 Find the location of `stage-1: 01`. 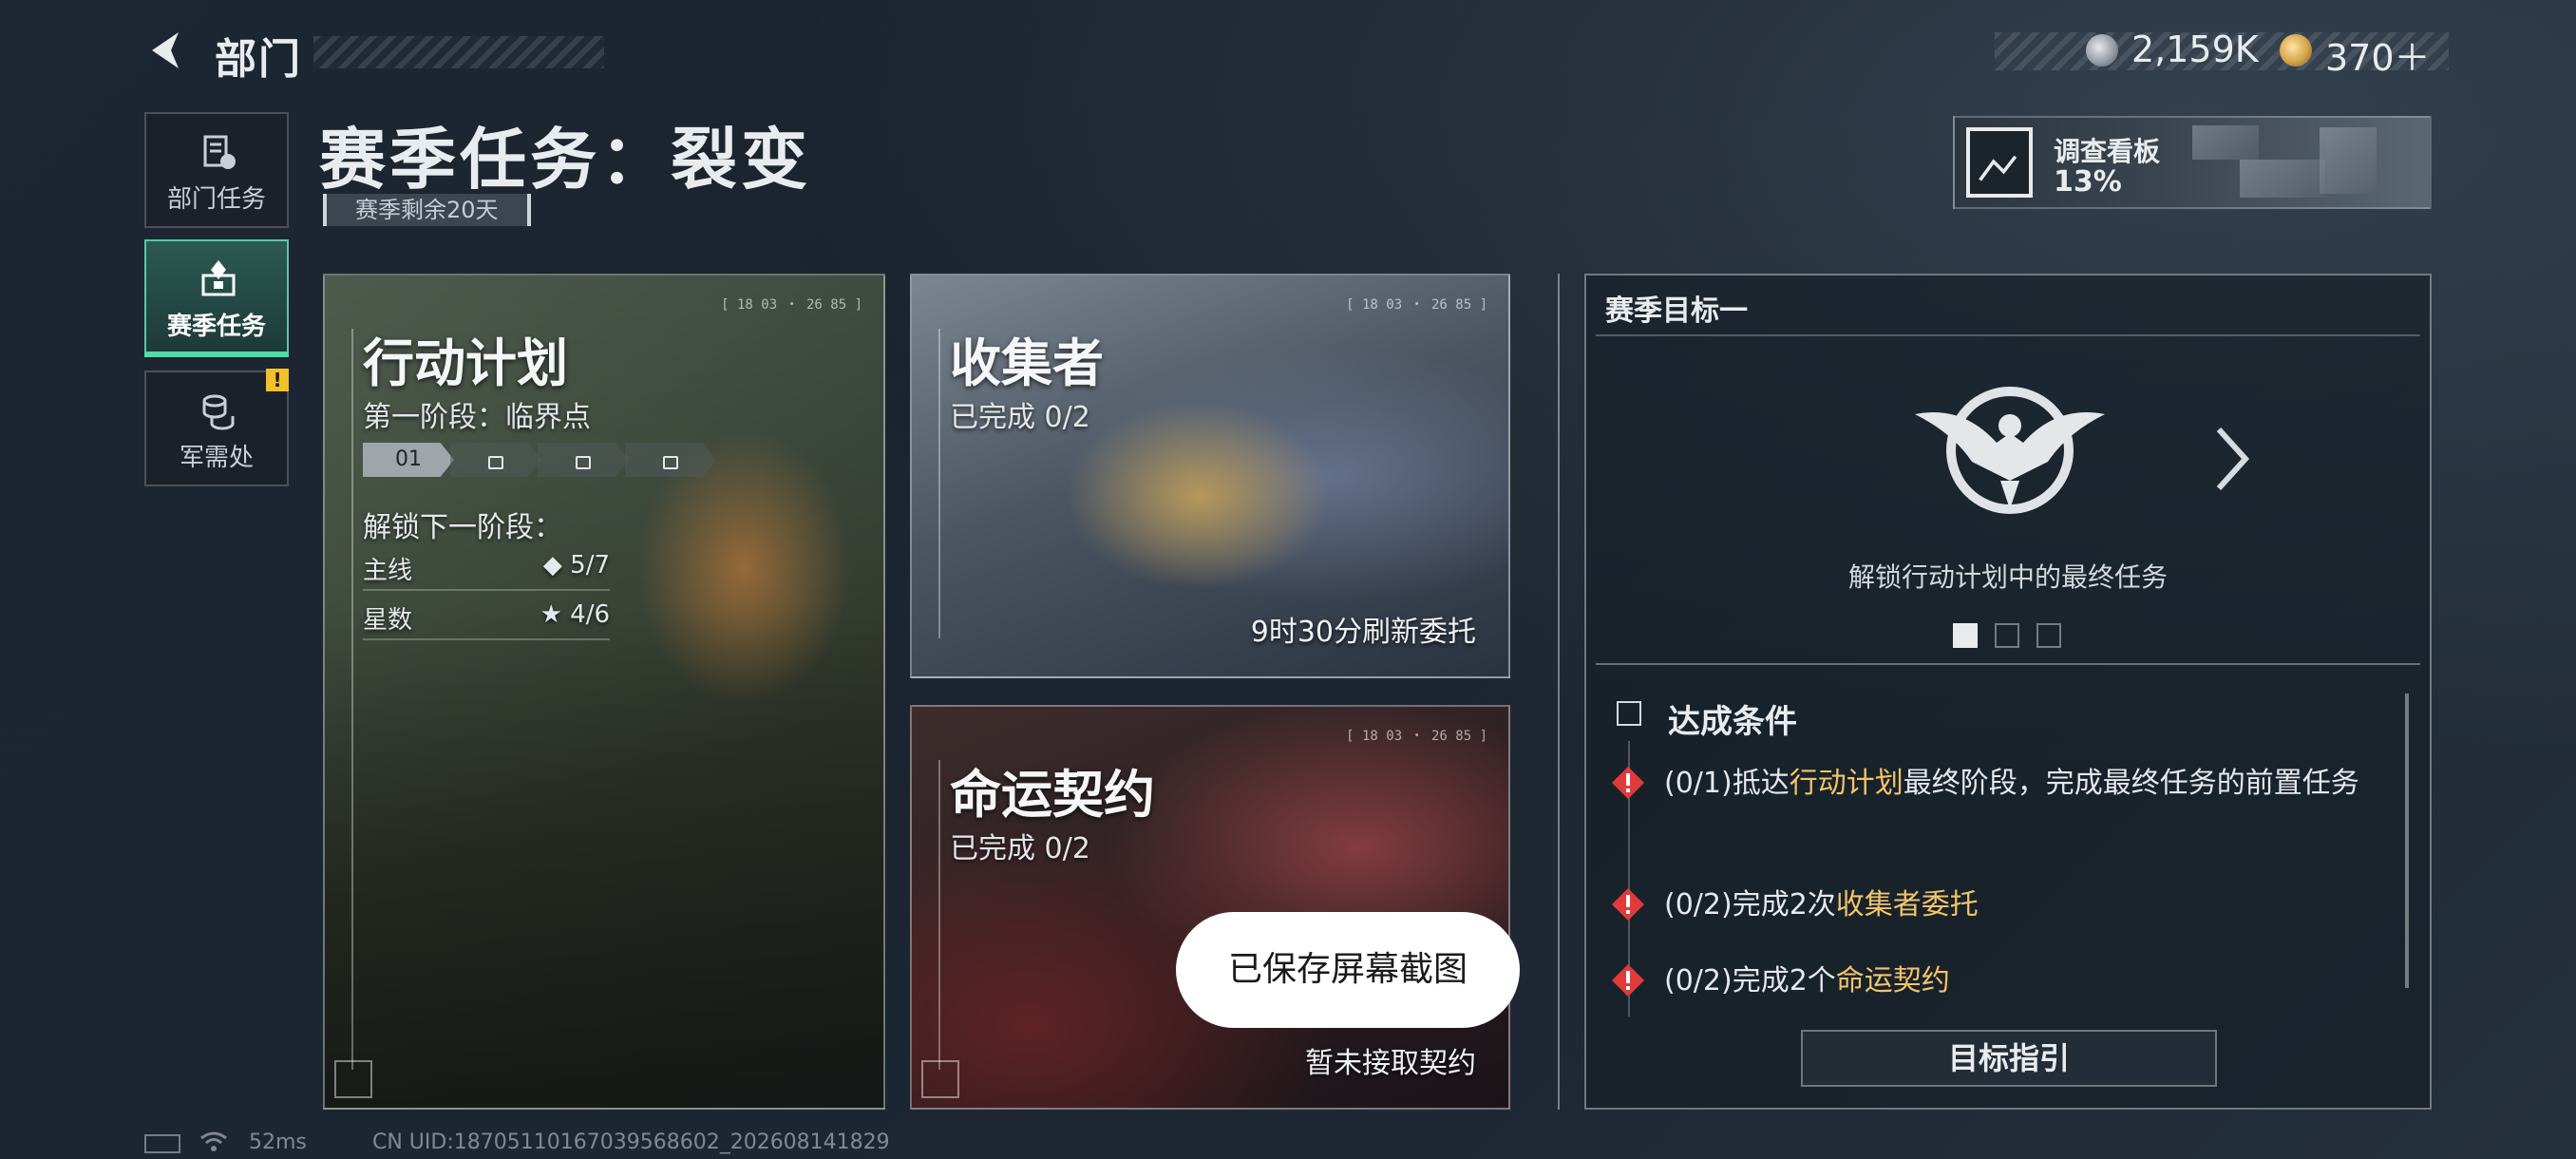

stage-1: 01 is located at coordinates (408, 460).